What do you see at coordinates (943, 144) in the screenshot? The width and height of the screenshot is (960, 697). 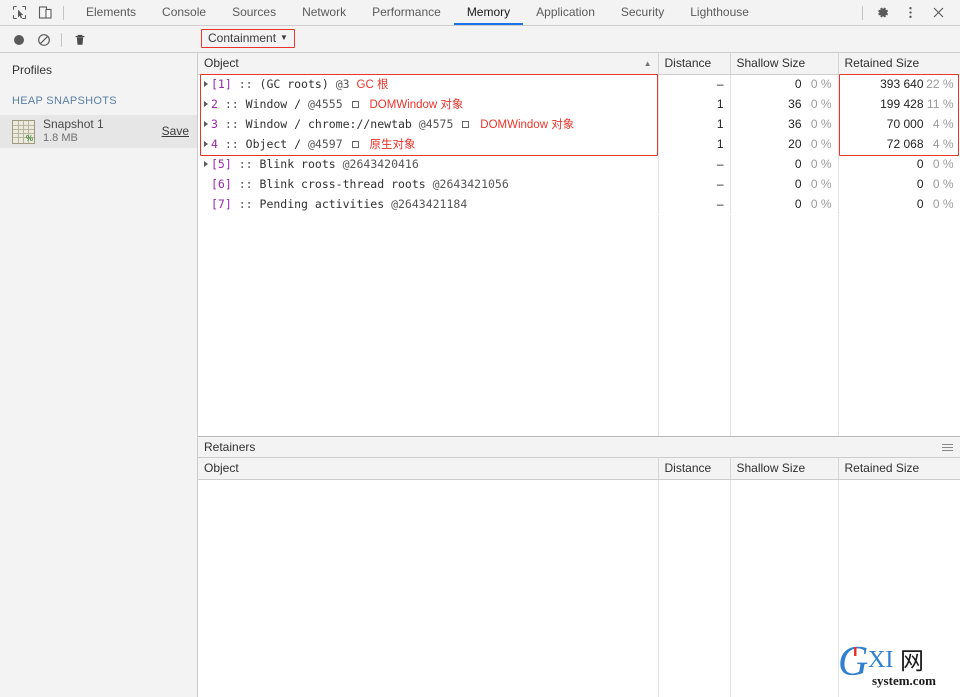 I see `retained-percent: 4 %` at bounding box center [943, 144].